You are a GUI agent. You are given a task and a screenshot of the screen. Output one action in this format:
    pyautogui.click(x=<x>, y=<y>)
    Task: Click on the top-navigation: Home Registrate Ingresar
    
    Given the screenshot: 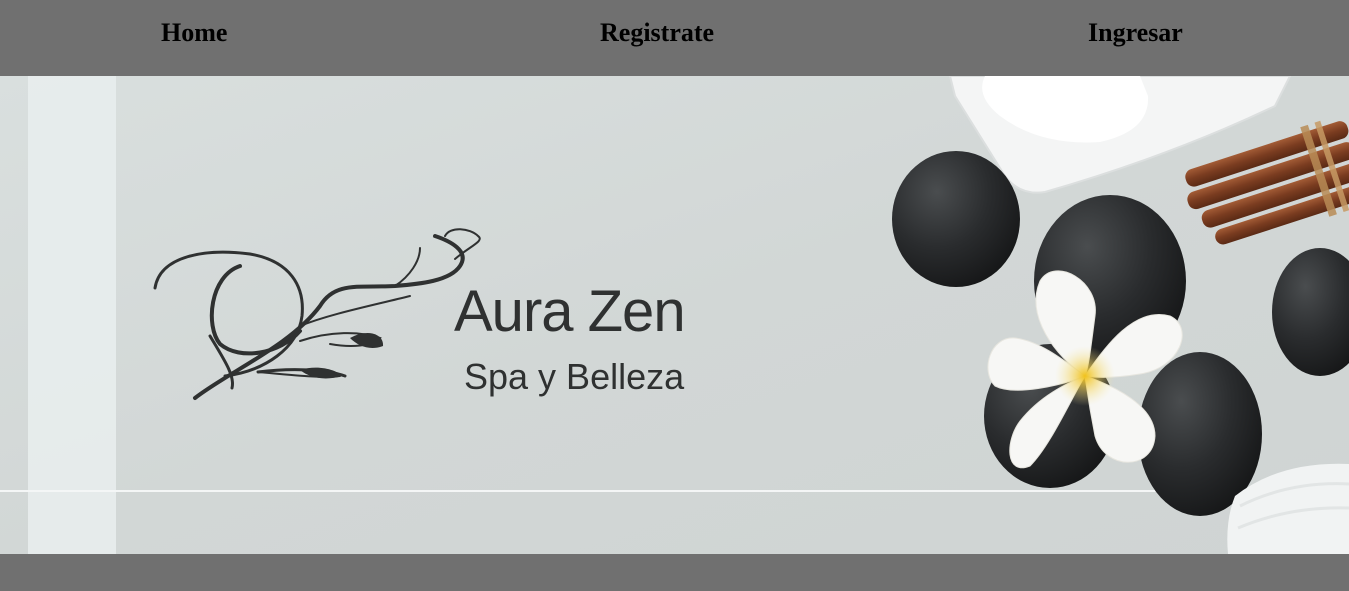 What is the action you would take?
    pyautogui.click(x=674, y=38)
    